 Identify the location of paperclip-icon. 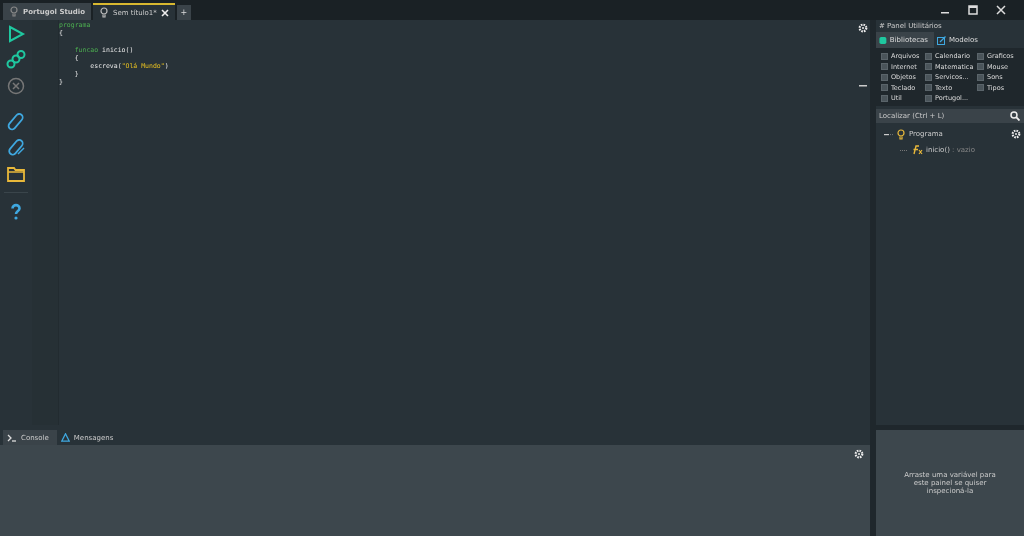
(16, 122).